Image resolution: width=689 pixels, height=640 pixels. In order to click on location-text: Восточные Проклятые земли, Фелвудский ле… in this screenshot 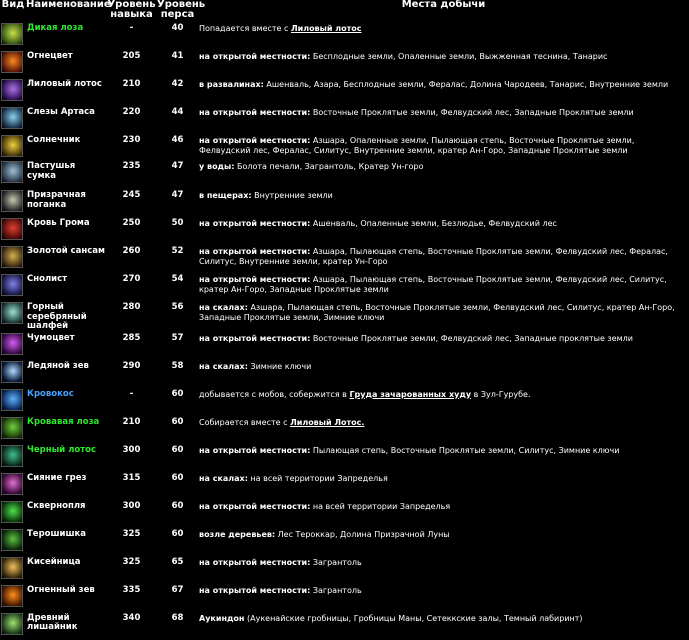, I will do `click(471, 338)`.